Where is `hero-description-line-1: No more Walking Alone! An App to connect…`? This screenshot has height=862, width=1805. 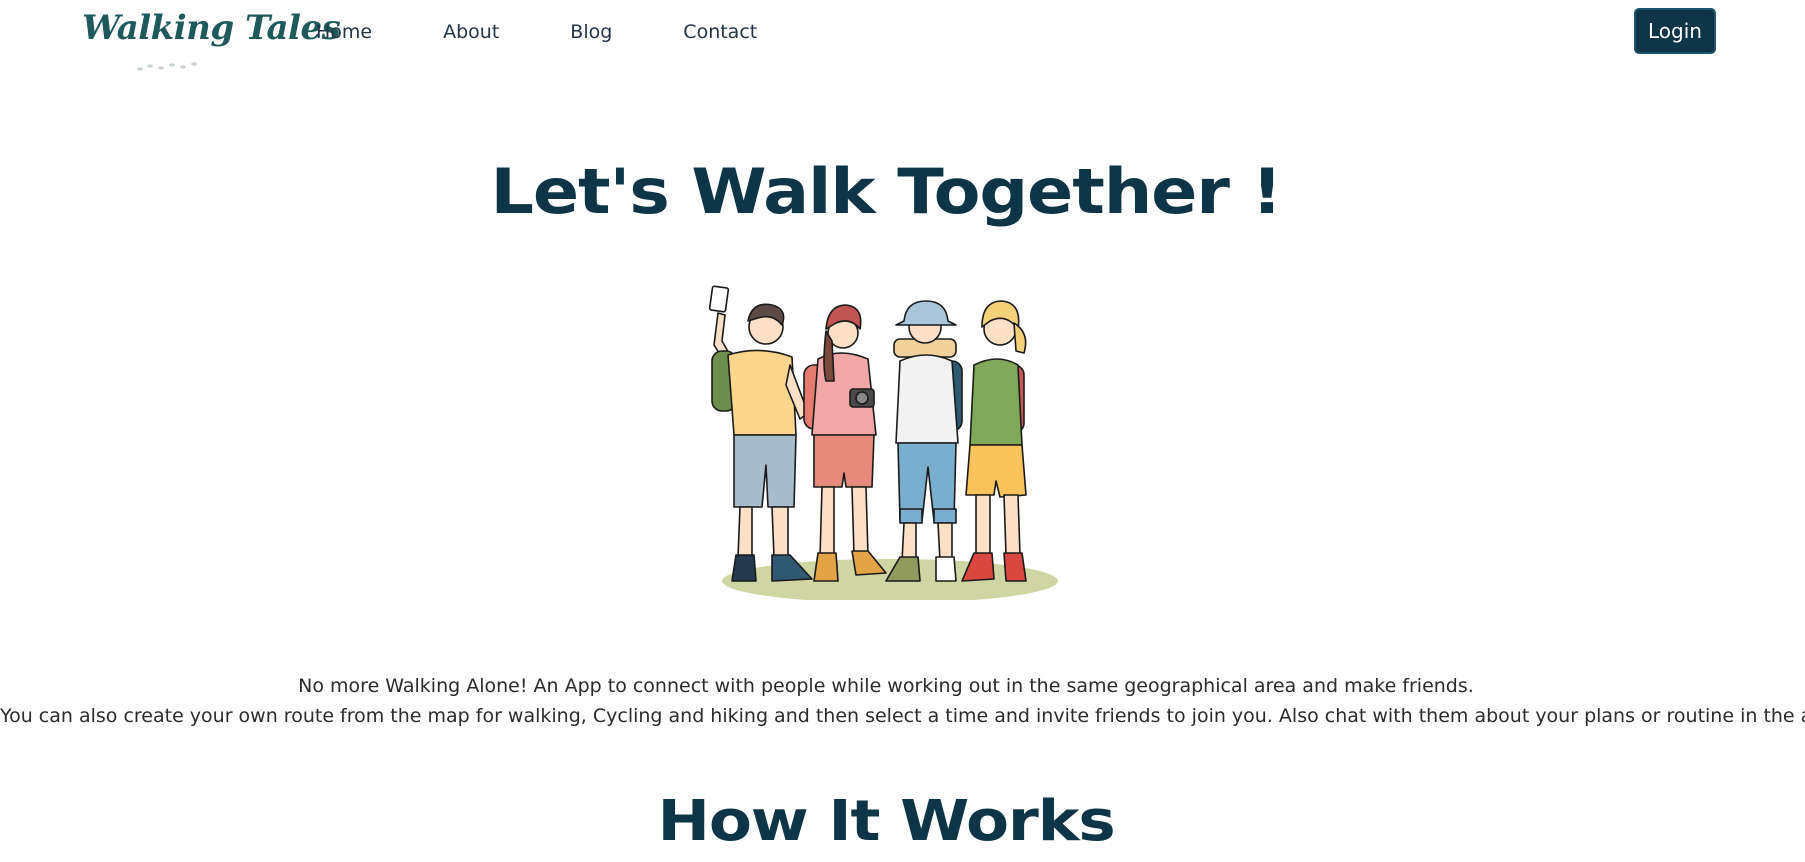 hero-description-line-1: No more Walking Alone! An App to connect… is located at coordinates (886, 686).